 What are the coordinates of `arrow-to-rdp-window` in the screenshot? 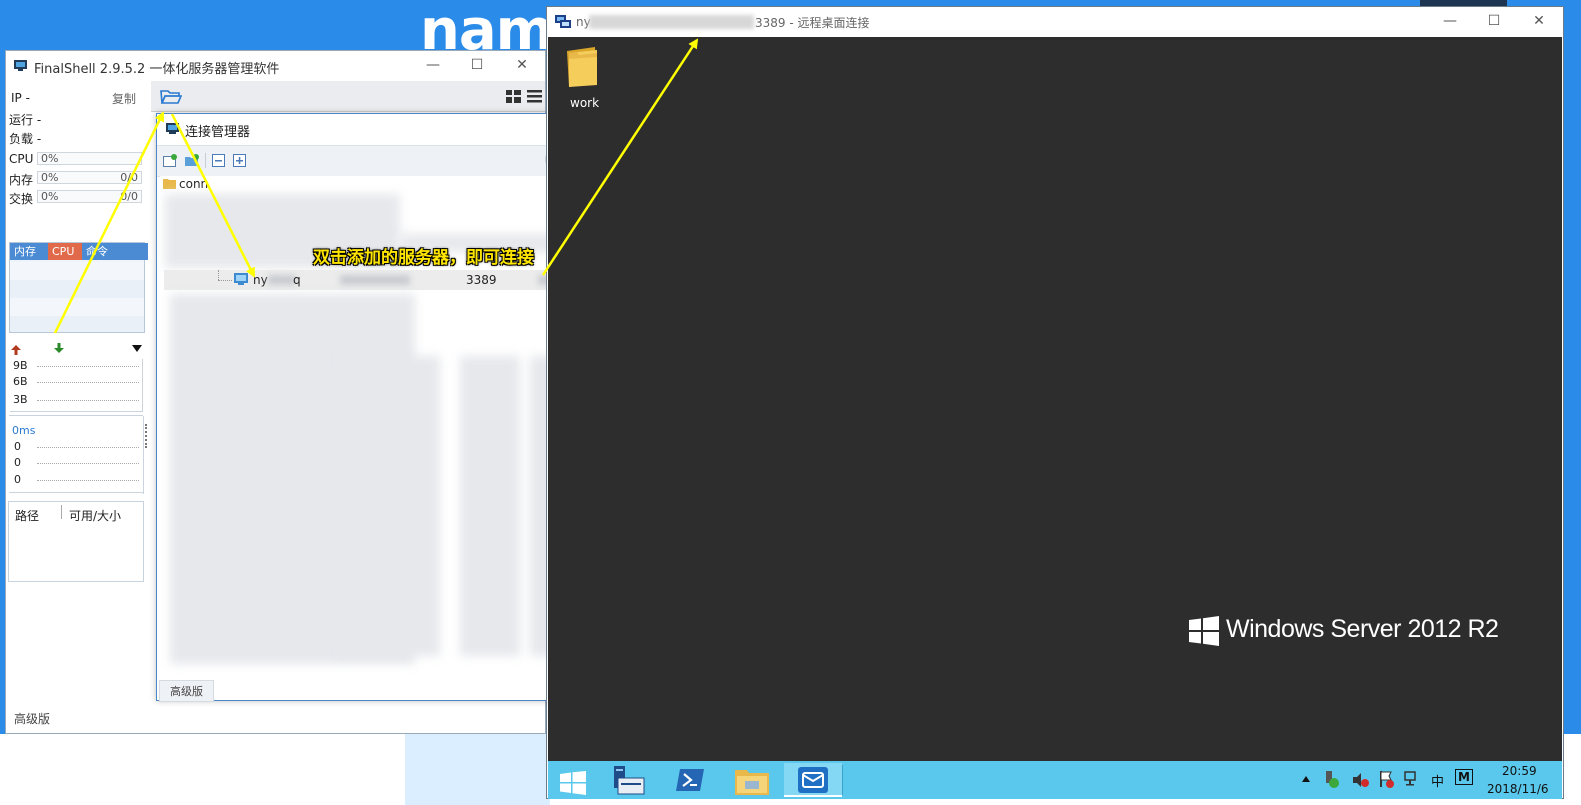 It's located at (620, 157).